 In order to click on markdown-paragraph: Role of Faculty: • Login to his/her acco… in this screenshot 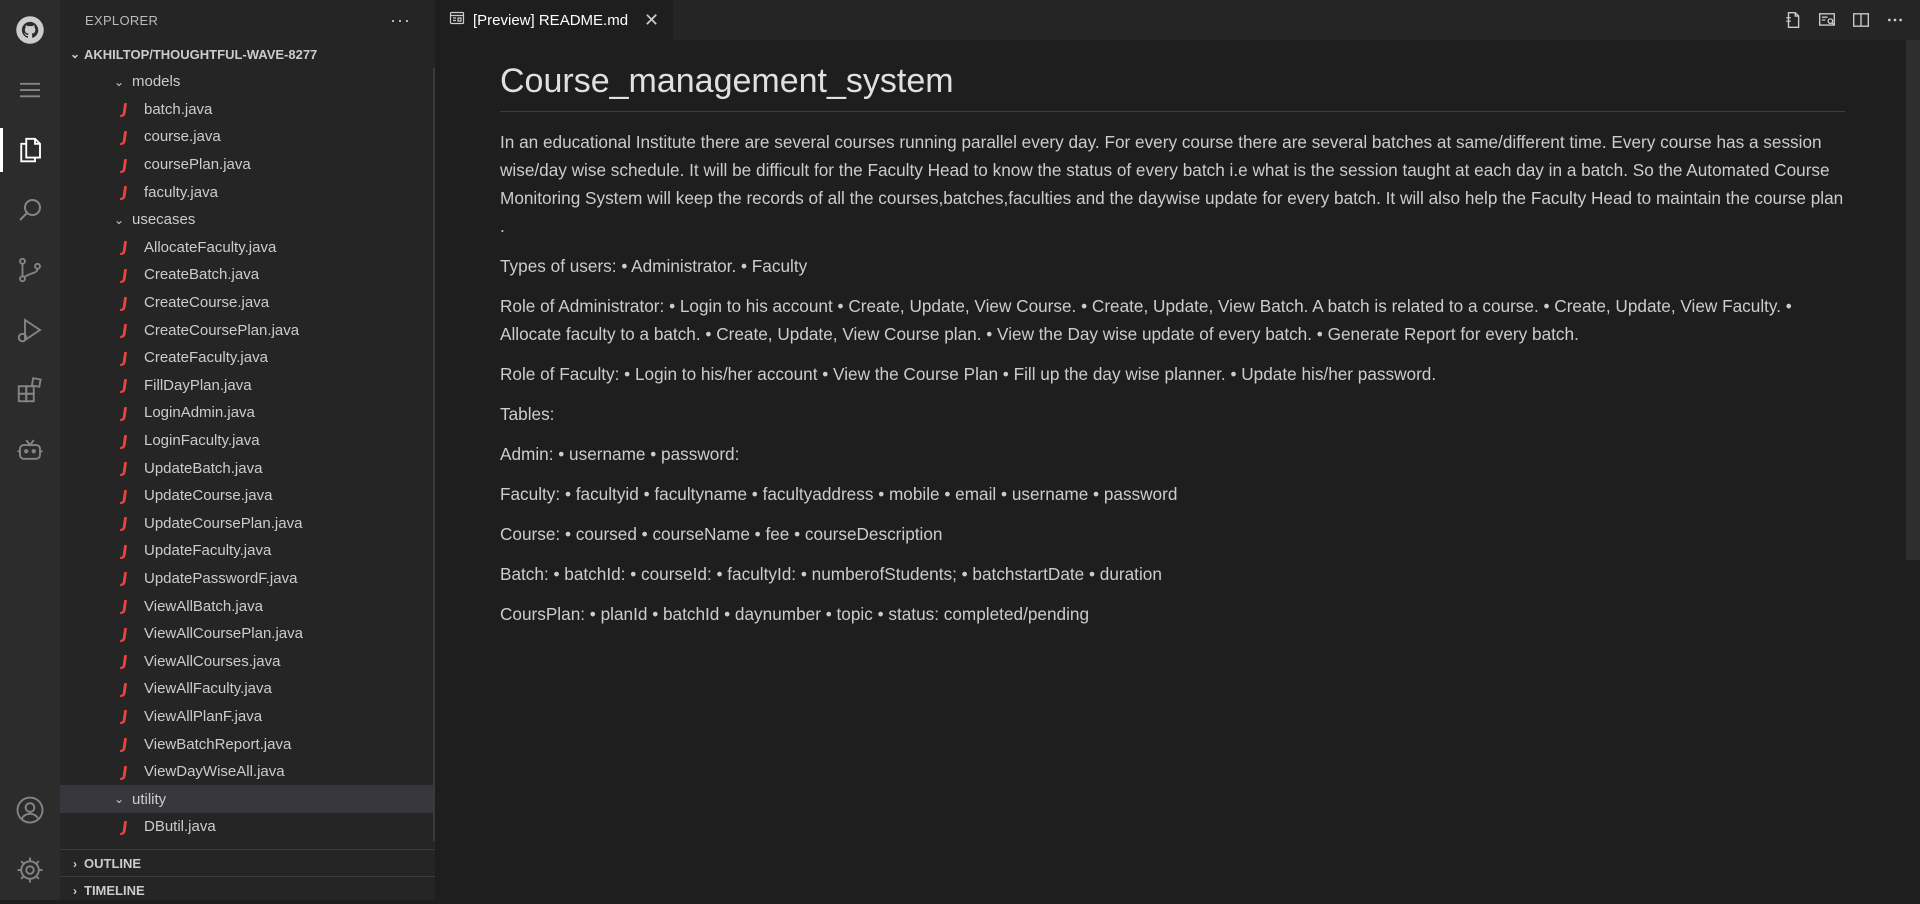, I will do `click(968, 374)`.